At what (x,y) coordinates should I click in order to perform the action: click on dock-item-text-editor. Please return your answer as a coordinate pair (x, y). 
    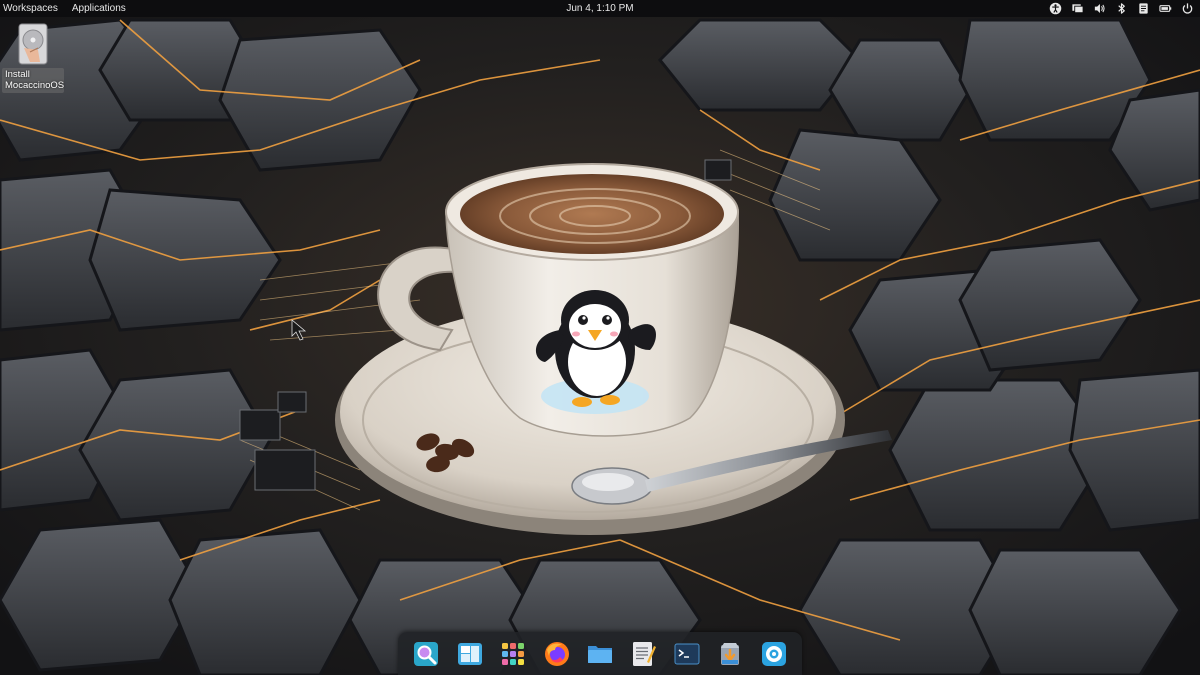
    Looking at the image, I should click on (643, 654).